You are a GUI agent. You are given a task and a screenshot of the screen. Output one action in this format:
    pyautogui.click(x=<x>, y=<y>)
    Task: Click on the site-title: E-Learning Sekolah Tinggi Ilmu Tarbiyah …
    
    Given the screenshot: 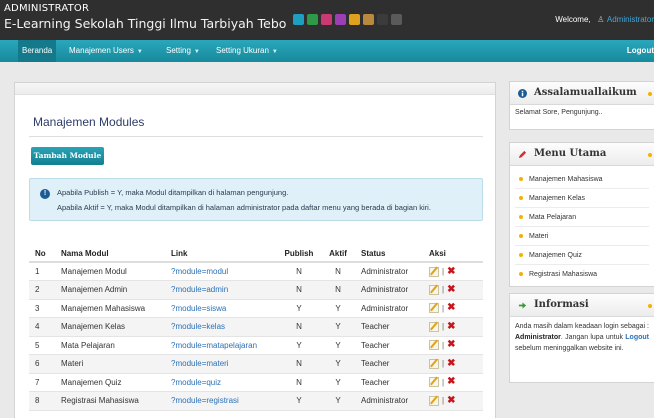 What is the action you would take?
    pyautogui.click(x=145, y=23)
    